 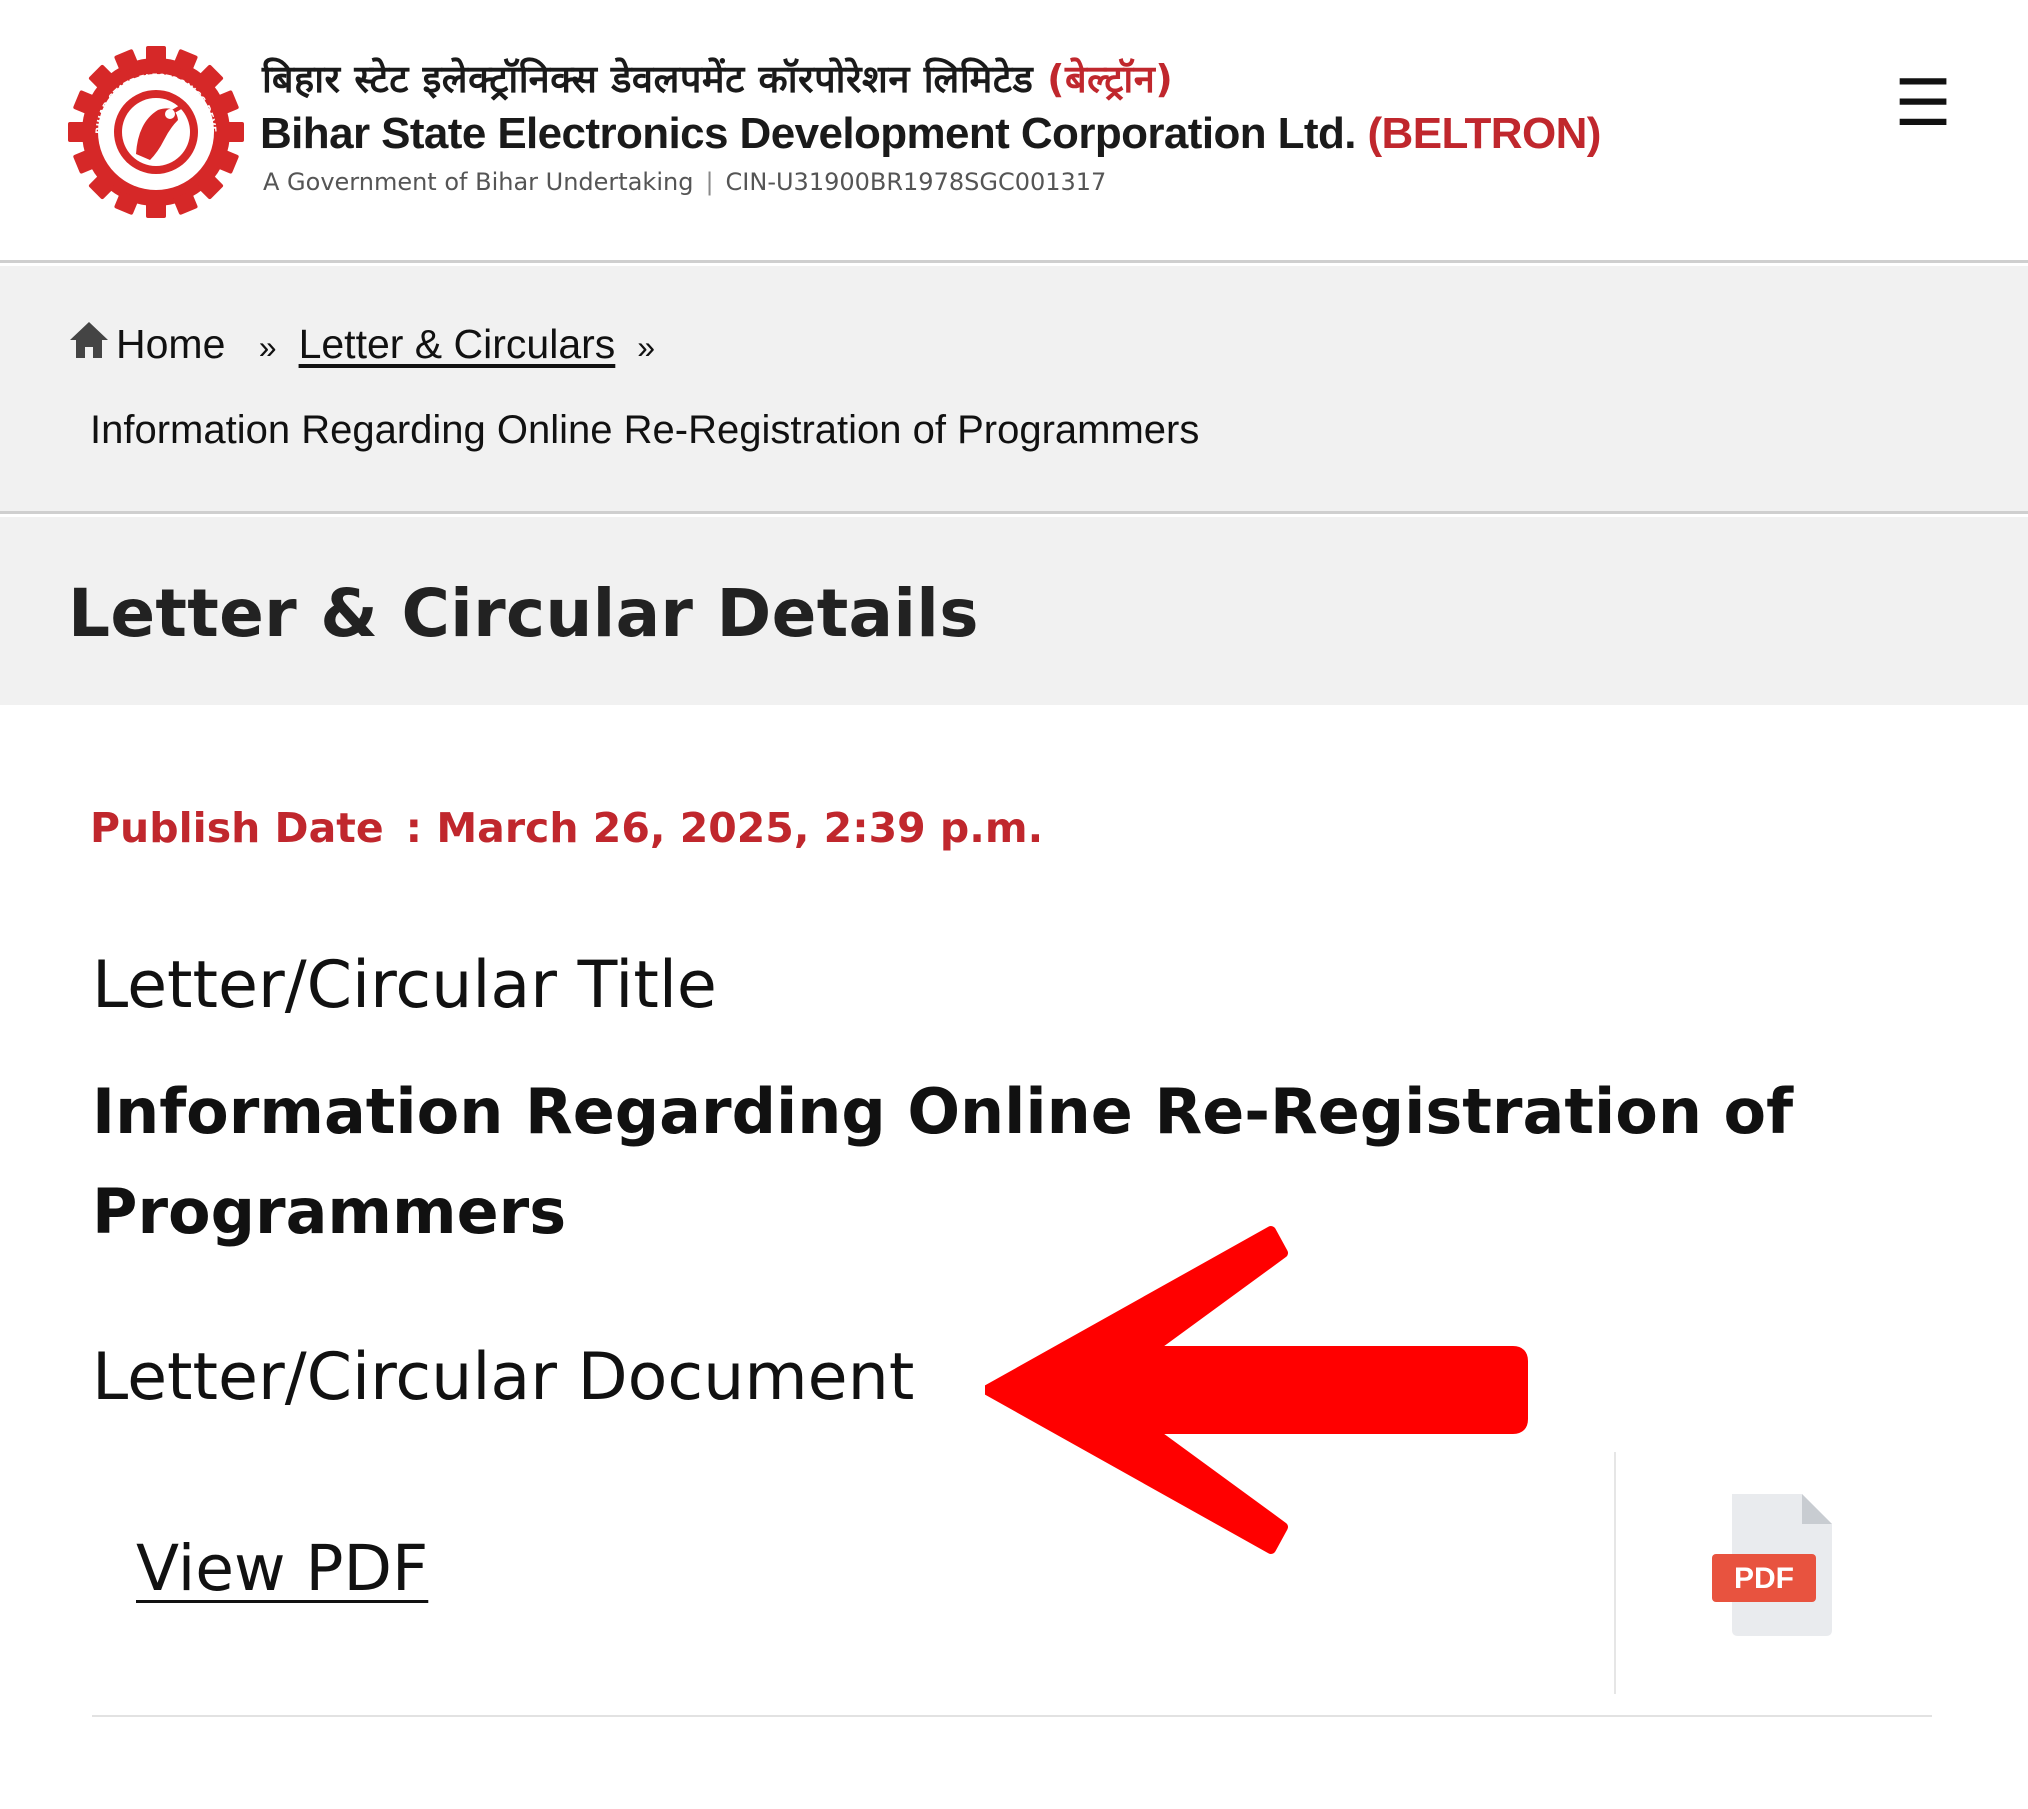 What do you see at coordinates (1014, 611) in the screenshot?
I see `page-title-band: Letter & Circular Details` at bounding box center [1014, 611].